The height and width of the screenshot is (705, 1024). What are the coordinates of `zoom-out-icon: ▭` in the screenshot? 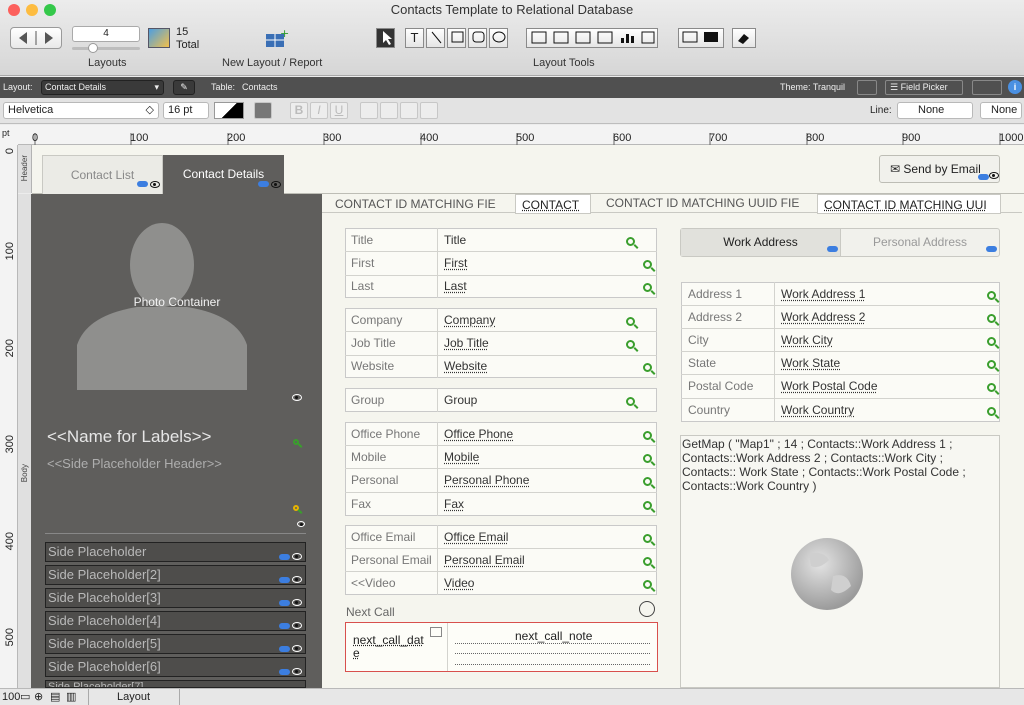 It's located at (25, 696).